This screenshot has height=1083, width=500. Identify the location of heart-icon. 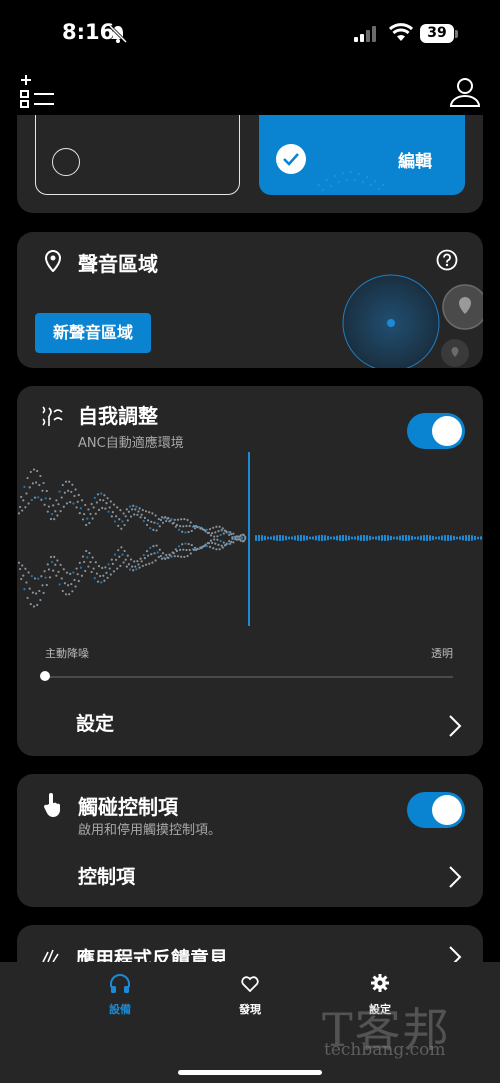
(250, 986).